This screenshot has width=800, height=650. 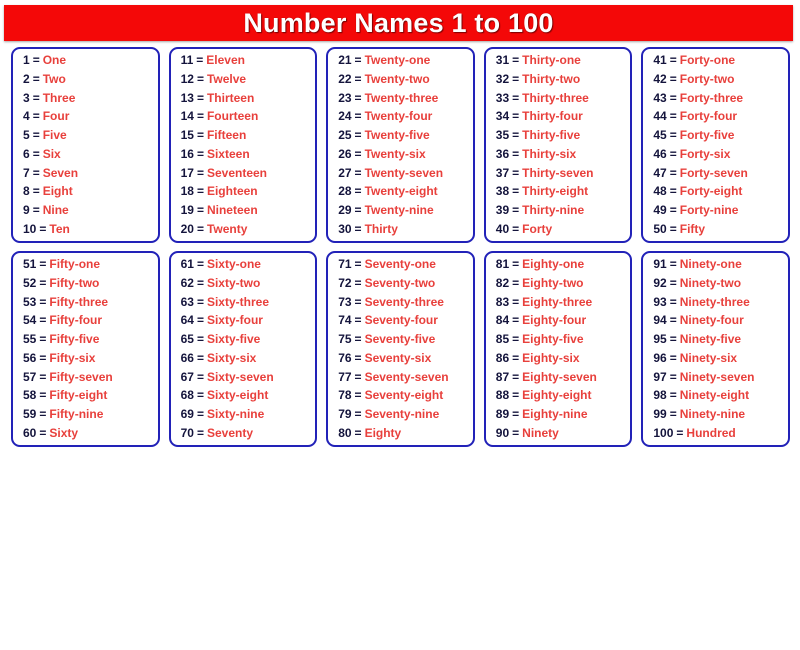 What do you see at coordinates (76, 320) in the screenshot?
I see `entry-word: Fifty-four` at bounding box center [76, 320].